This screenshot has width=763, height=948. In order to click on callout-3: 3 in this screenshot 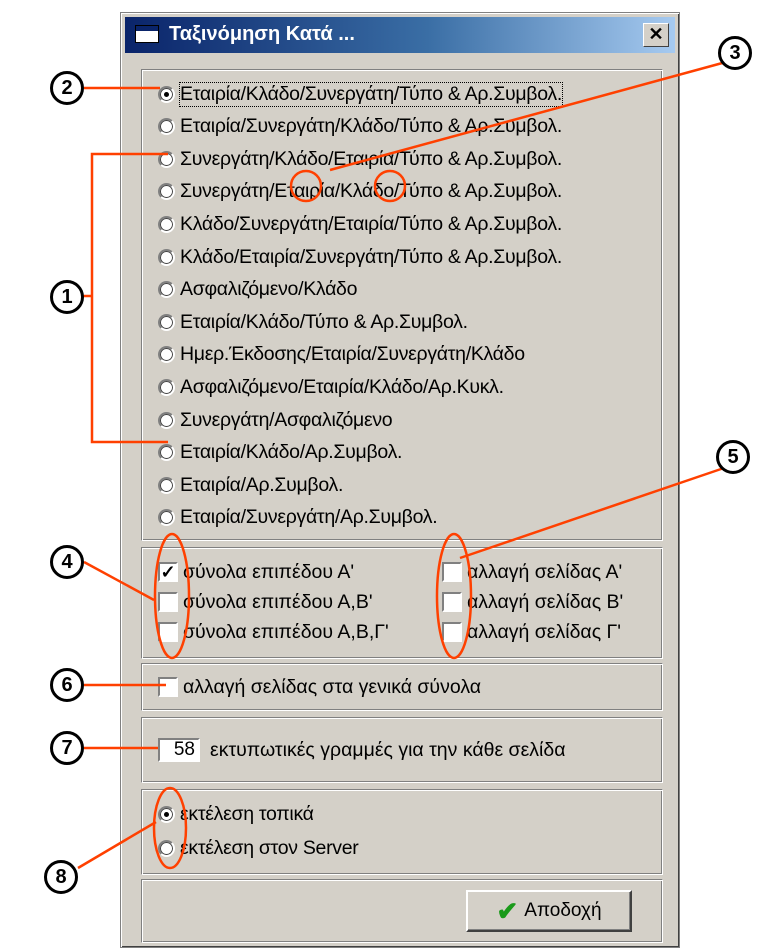, I will do `click(735, 53)`.